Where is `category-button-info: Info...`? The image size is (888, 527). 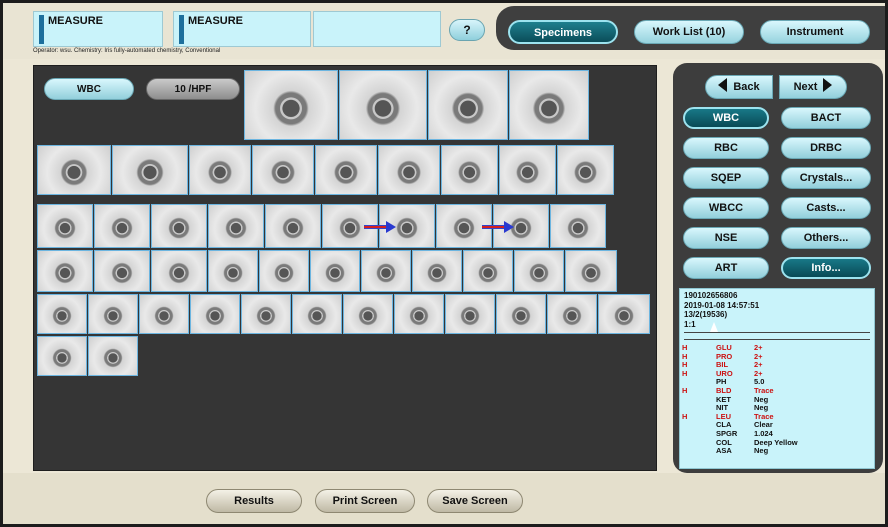 category-button-info: Info... is located at coordinates (826, 268).